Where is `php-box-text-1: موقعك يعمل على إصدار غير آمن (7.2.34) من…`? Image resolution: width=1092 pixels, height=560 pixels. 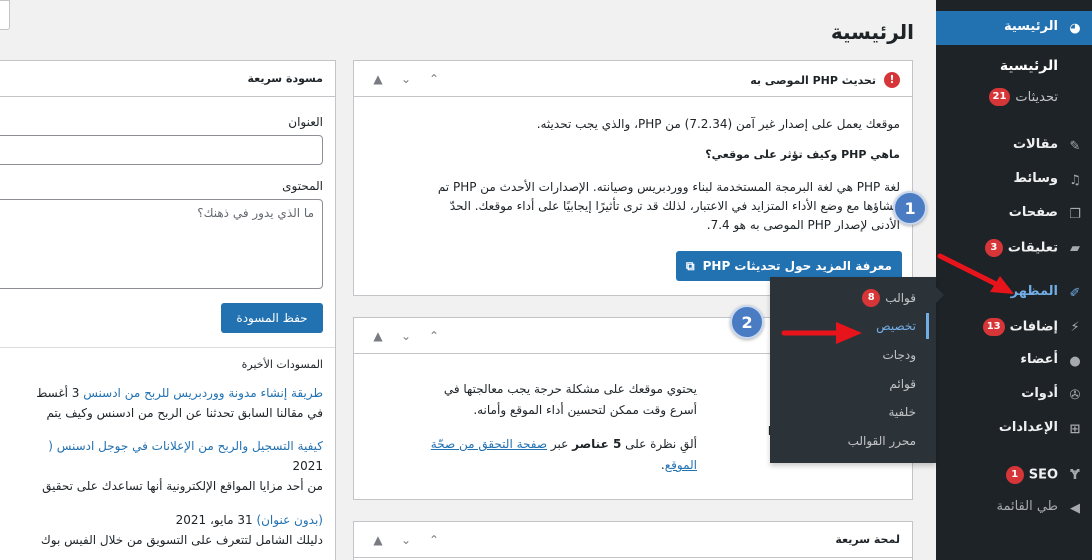
php-box-text-1: موقعك يعمل على إصدار غير آمن (7.2.34) من… is located at coordinates (718, 124).